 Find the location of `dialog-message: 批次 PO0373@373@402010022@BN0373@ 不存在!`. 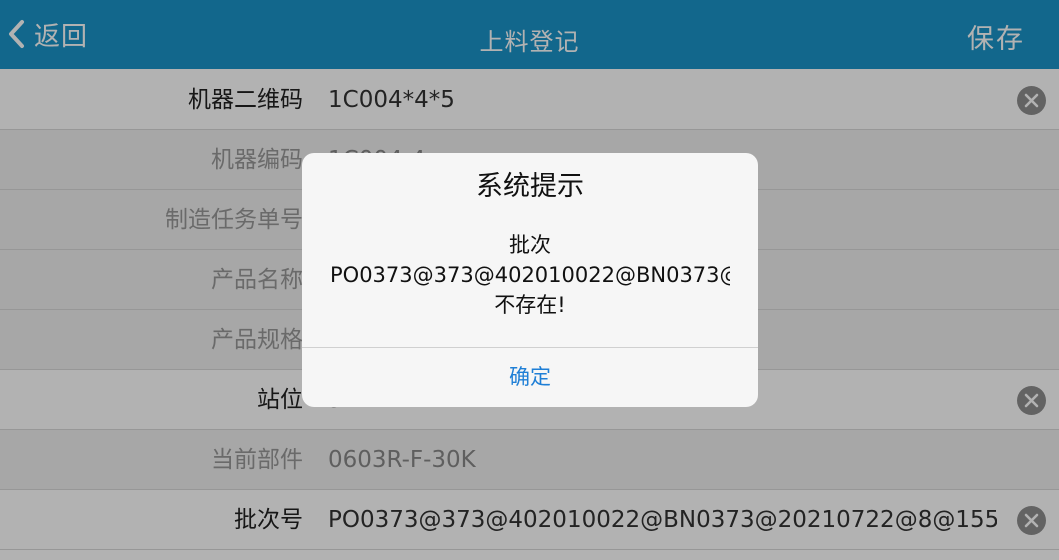

dialog-message: 批次 PO0373@373@402010022@BN0373@ 不存在! is located at coordinates (530, 275).